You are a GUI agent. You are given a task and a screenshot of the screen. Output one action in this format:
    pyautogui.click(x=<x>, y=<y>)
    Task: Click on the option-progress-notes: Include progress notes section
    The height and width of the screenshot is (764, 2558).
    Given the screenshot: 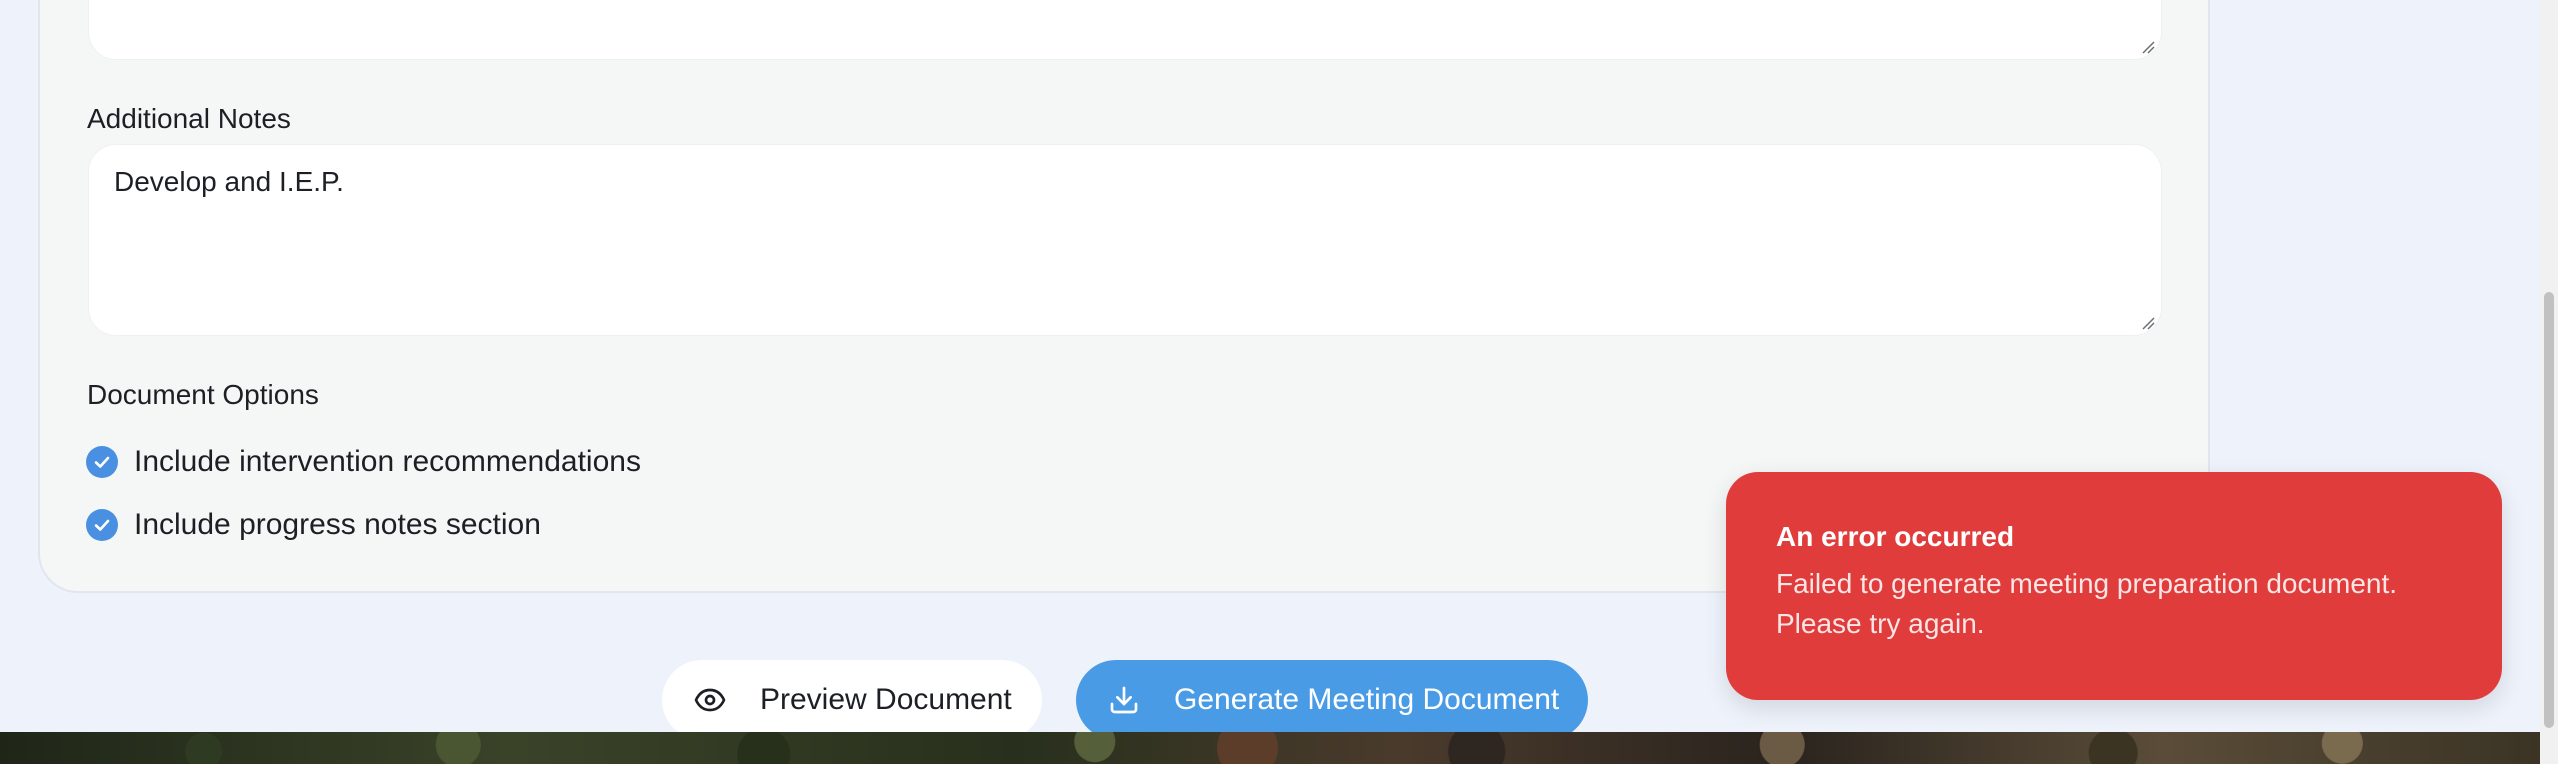 What is the action you would take?
    pyautogui.click(x=313, y=525)
    